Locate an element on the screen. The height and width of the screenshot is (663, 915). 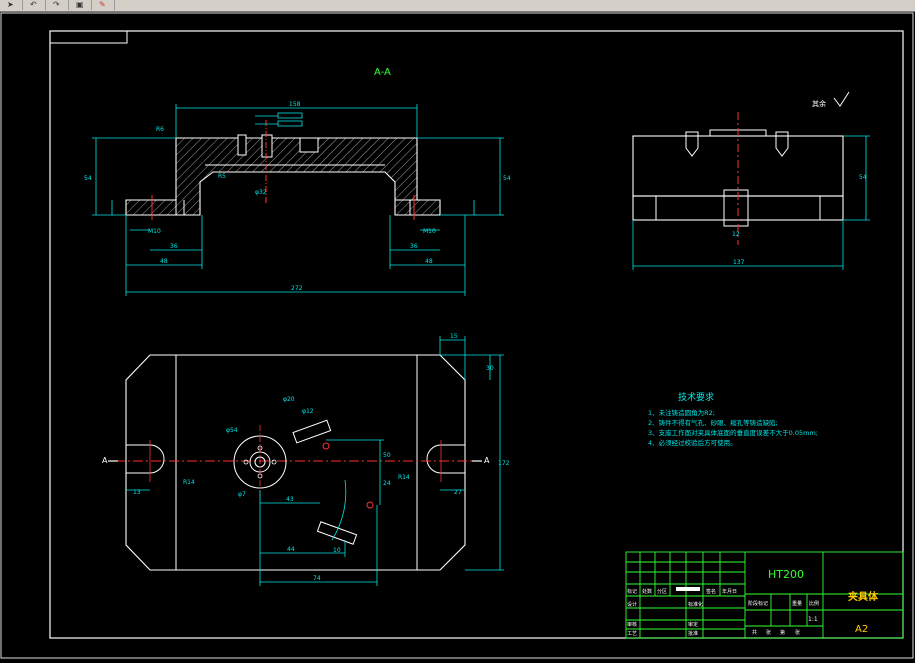
tb-label-zone: 分区 is located at coordinates (662, 591).